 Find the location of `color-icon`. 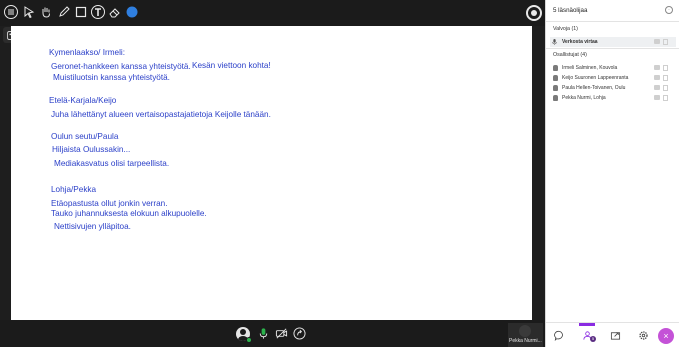

color-icon is located at coordinates (132, 12).